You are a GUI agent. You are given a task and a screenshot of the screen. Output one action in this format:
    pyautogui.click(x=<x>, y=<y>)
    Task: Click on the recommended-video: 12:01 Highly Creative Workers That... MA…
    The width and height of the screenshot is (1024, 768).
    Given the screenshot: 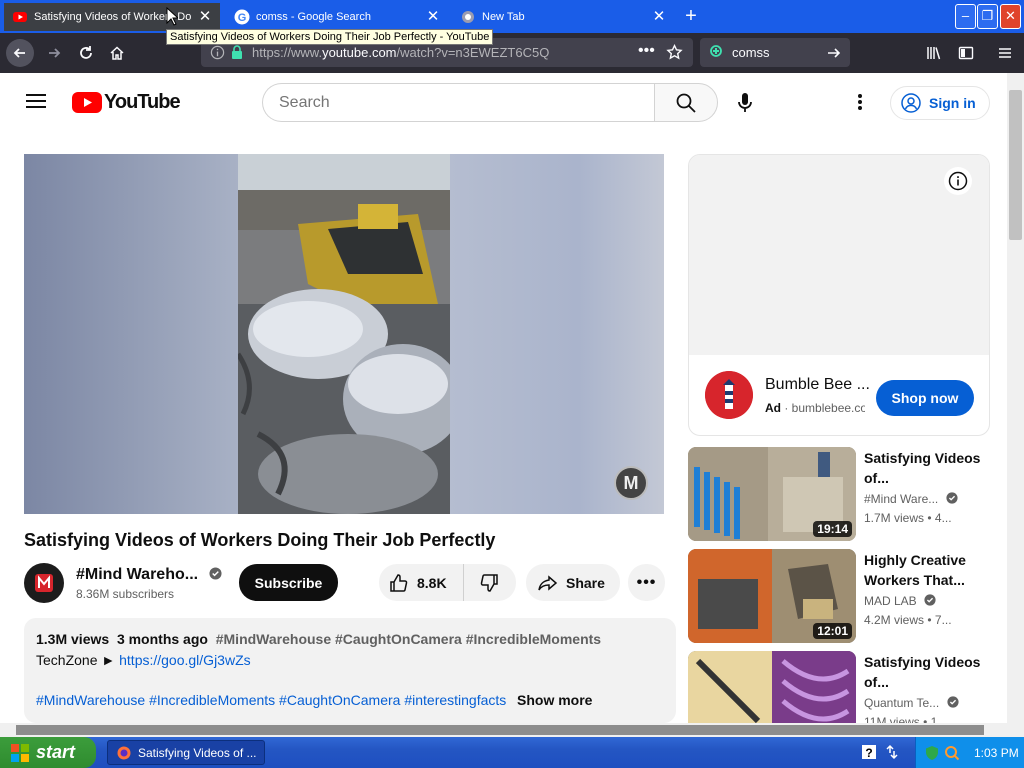 What is the action you would take?
    pyautogui.click(x=843, y=596)
    